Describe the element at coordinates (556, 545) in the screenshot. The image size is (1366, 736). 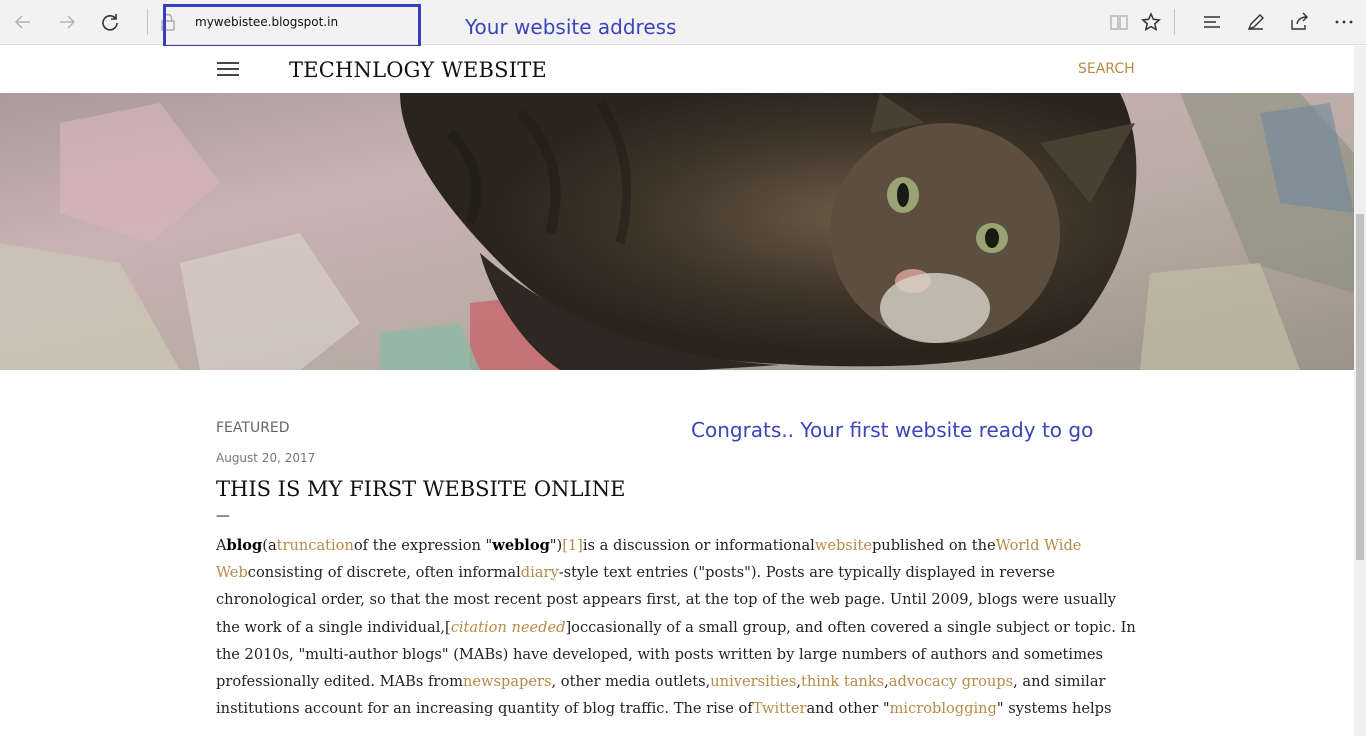
I see `post-text: ")` at that location.